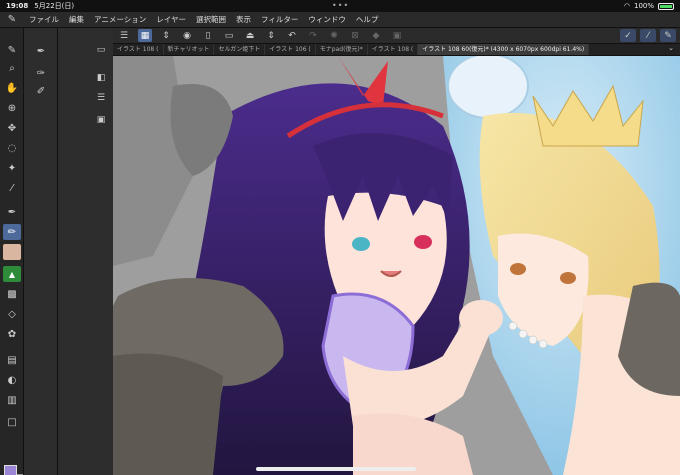  Describe the element at coordinates (101, 120) in the screenshot. I see `settings-panel-icon: ▣` at that location.